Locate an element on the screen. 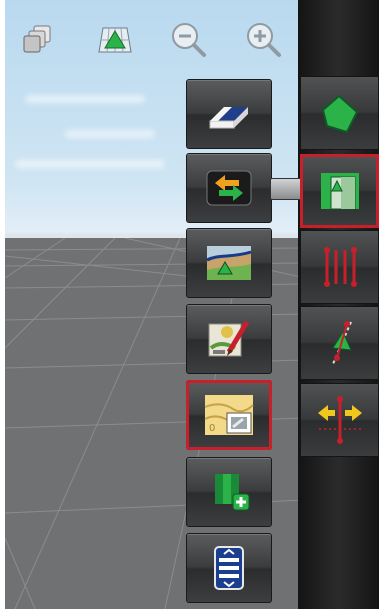 This screenshot has width=379, height=609. guidance-steer-button is located at coordinates (339, 343).